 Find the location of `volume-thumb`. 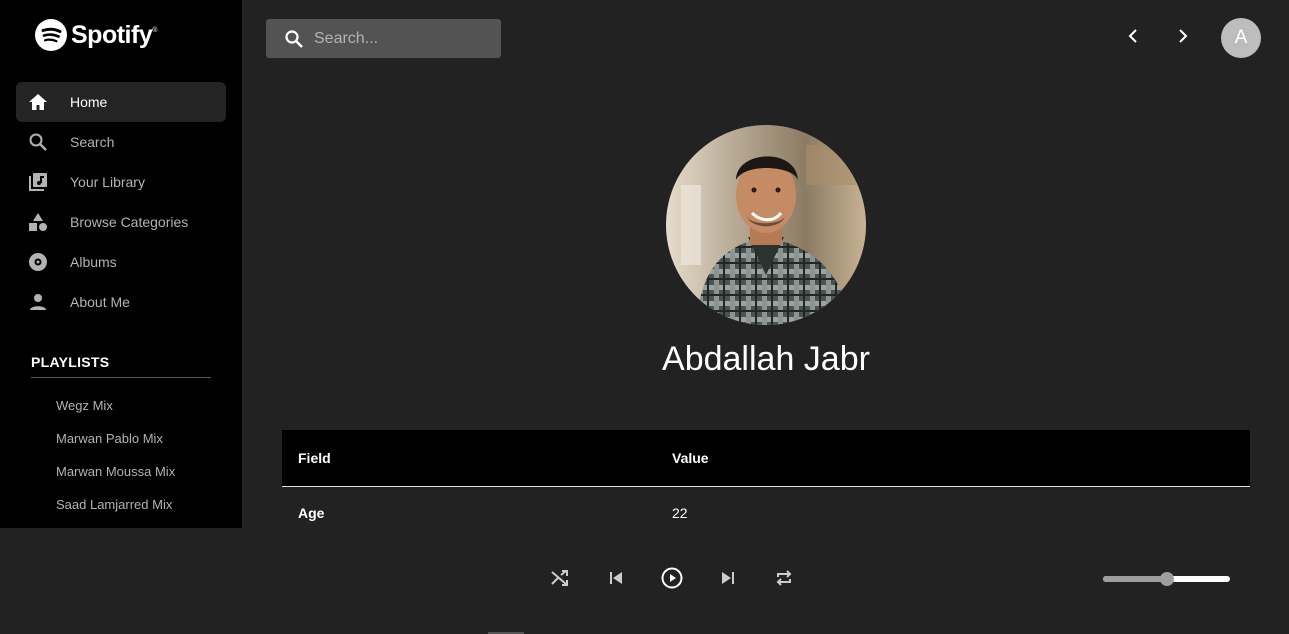

volume-thumb is located at coordinates (1166, 579).